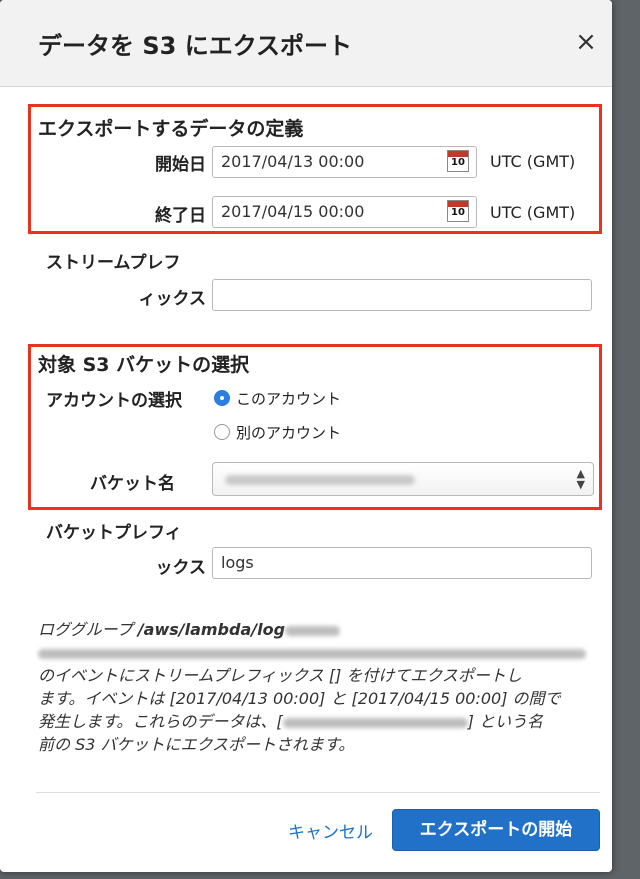  I want to click on bucket-name-select: ▲ ▼, so click(403, 479).